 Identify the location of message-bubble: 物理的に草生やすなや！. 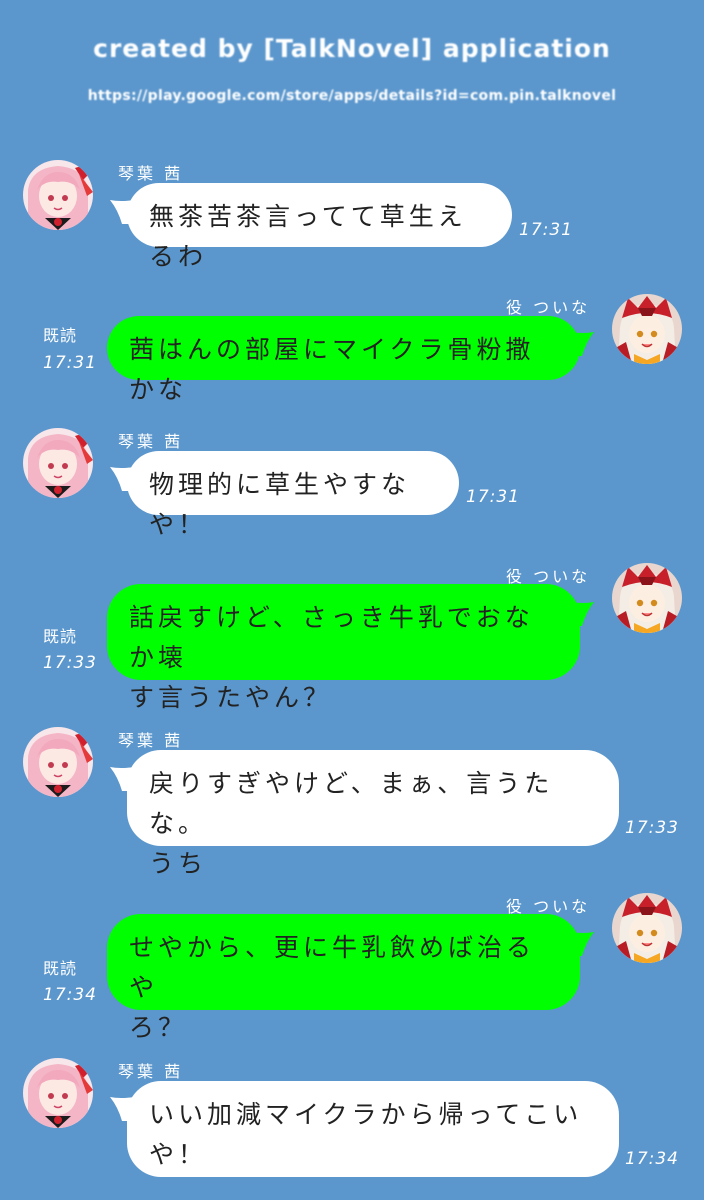
(293, 495).